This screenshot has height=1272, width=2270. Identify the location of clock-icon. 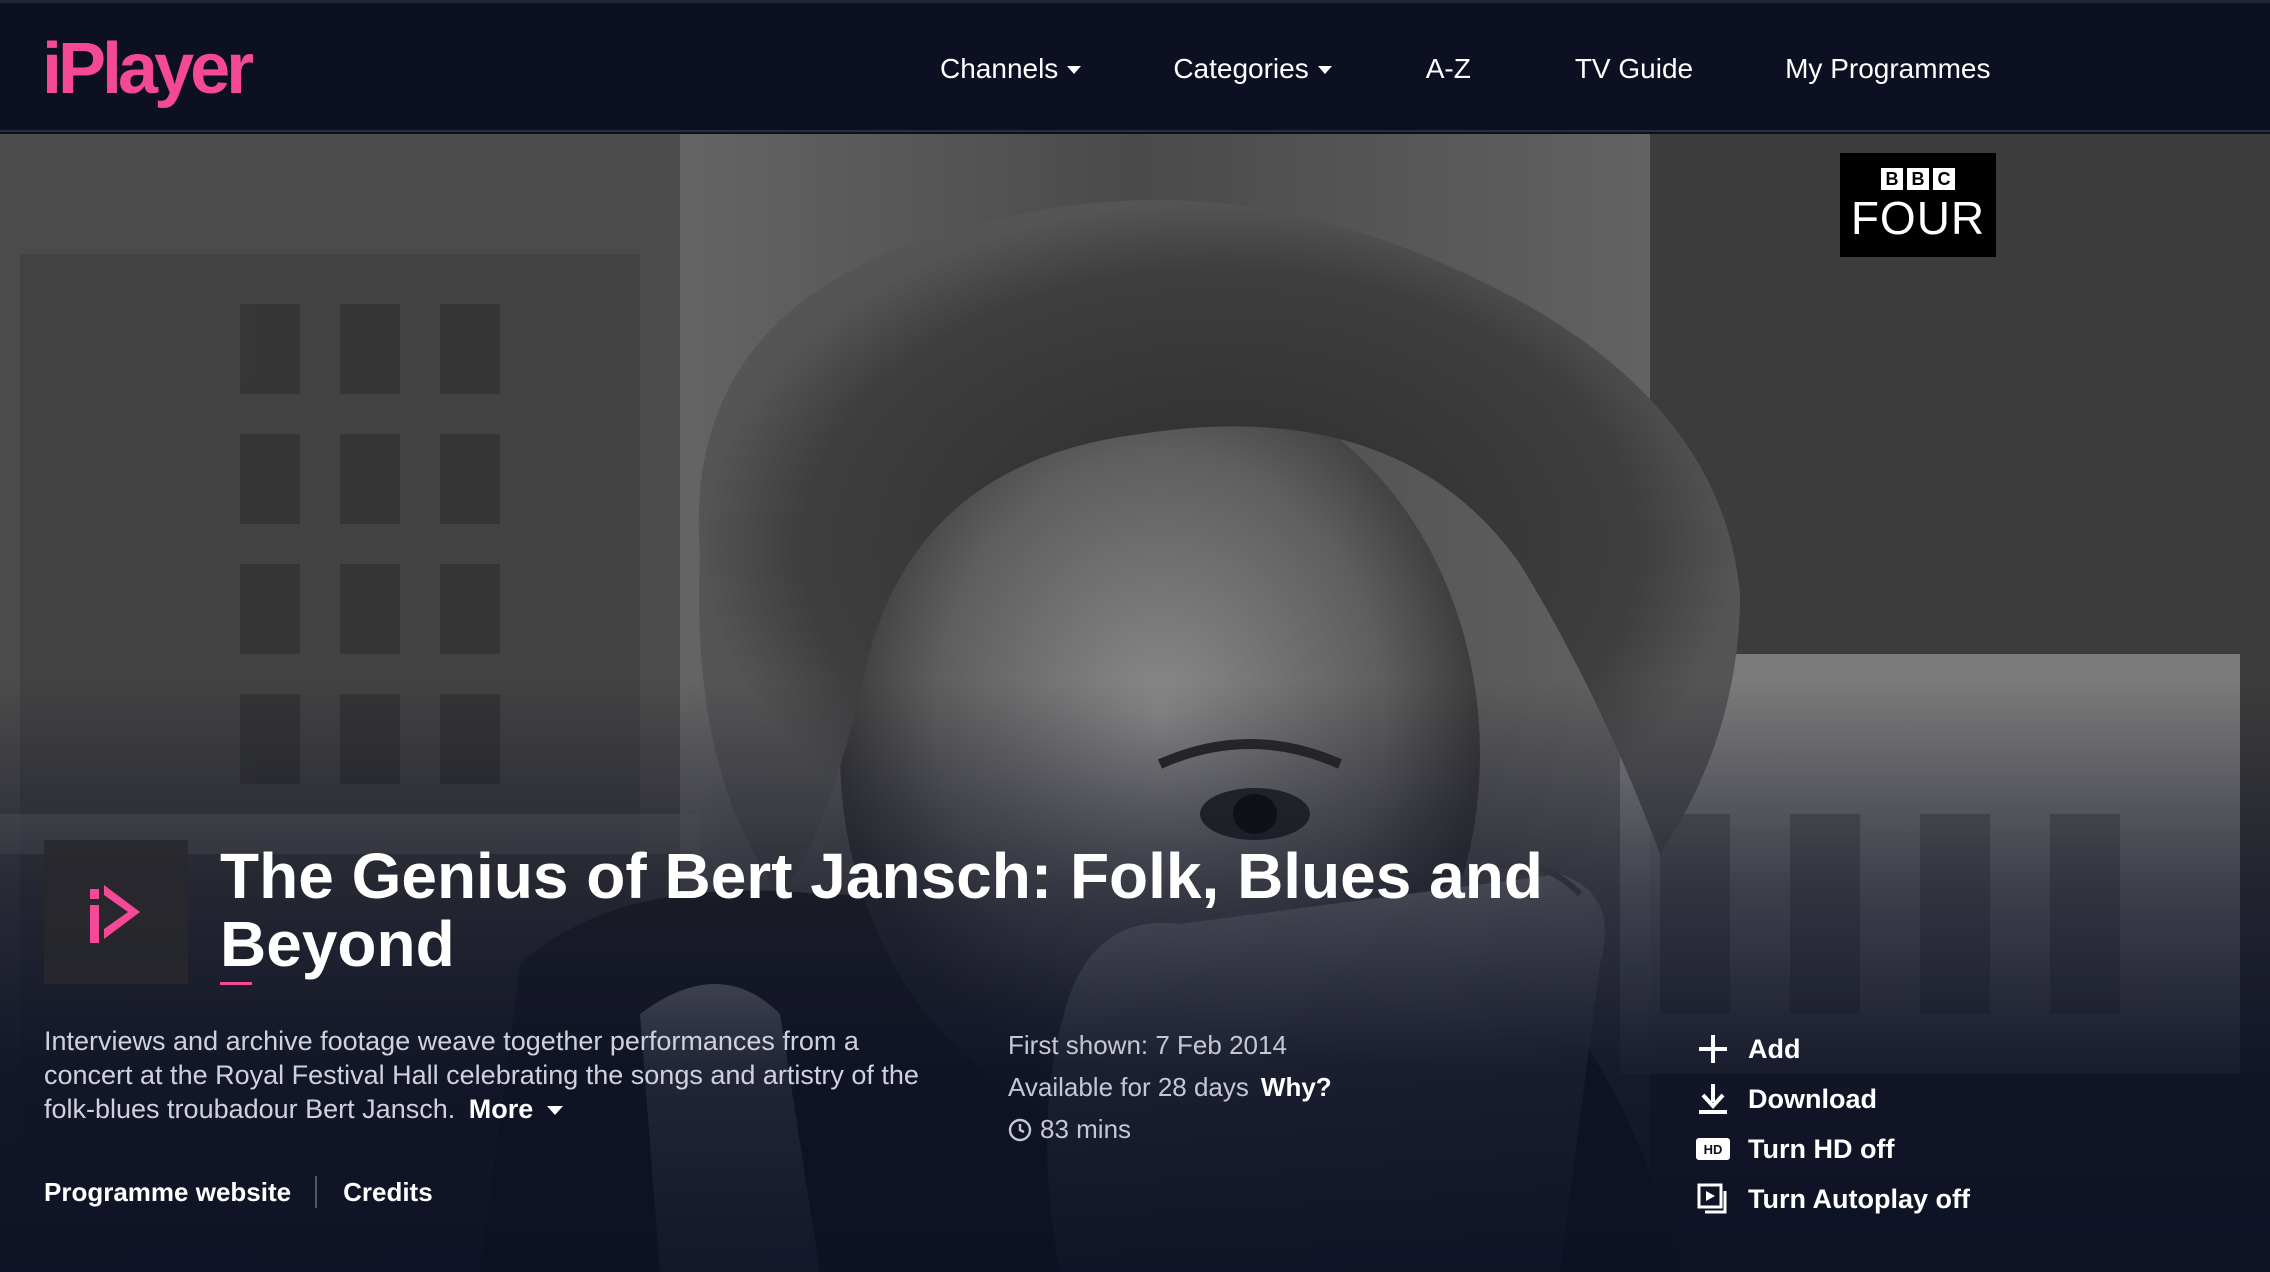
(1020, 1130).